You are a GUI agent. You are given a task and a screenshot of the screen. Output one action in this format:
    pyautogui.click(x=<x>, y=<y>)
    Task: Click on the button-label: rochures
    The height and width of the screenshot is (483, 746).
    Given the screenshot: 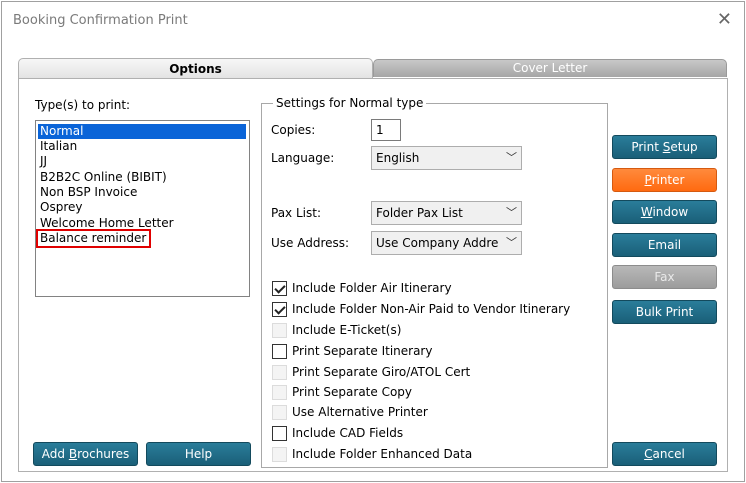 What is the action you would take?
    pyautogui.click(x=103, y=454)
    